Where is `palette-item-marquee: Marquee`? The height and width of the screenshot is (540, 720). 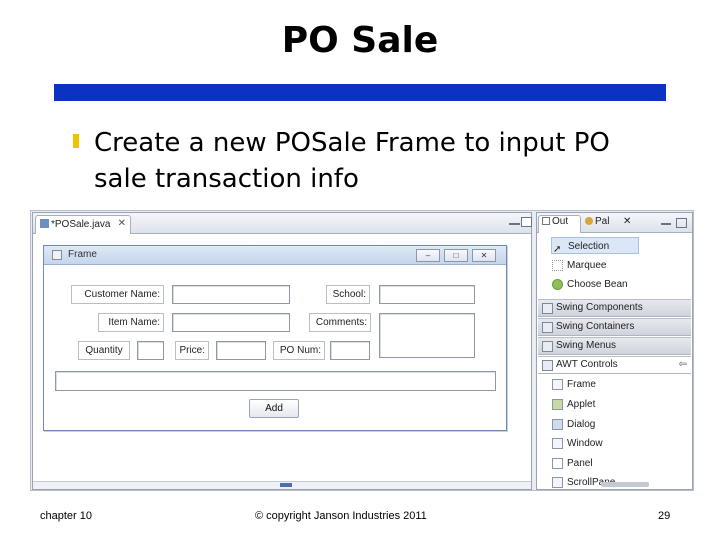 palette-item-marquee: Marquee is located at coordinates (578, 265).